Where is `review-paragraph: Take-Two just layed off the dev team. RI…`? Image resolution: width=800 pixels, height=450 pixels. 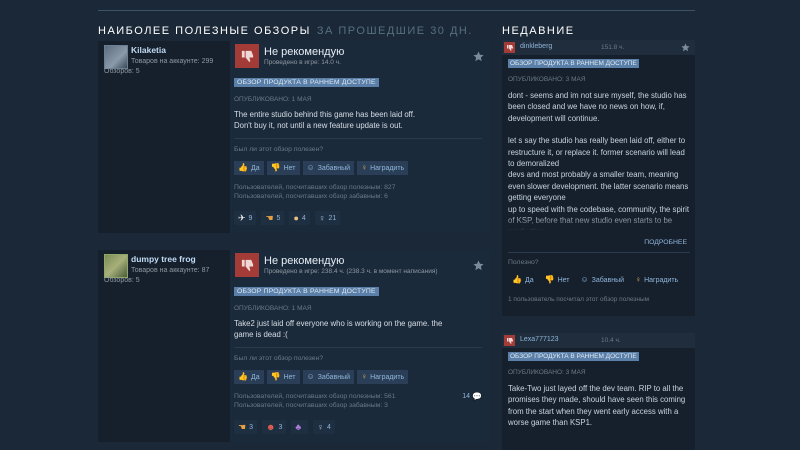 review-paragraph: Take-Two just layed off the dev team. RI… is located at coordinates (597, 406).